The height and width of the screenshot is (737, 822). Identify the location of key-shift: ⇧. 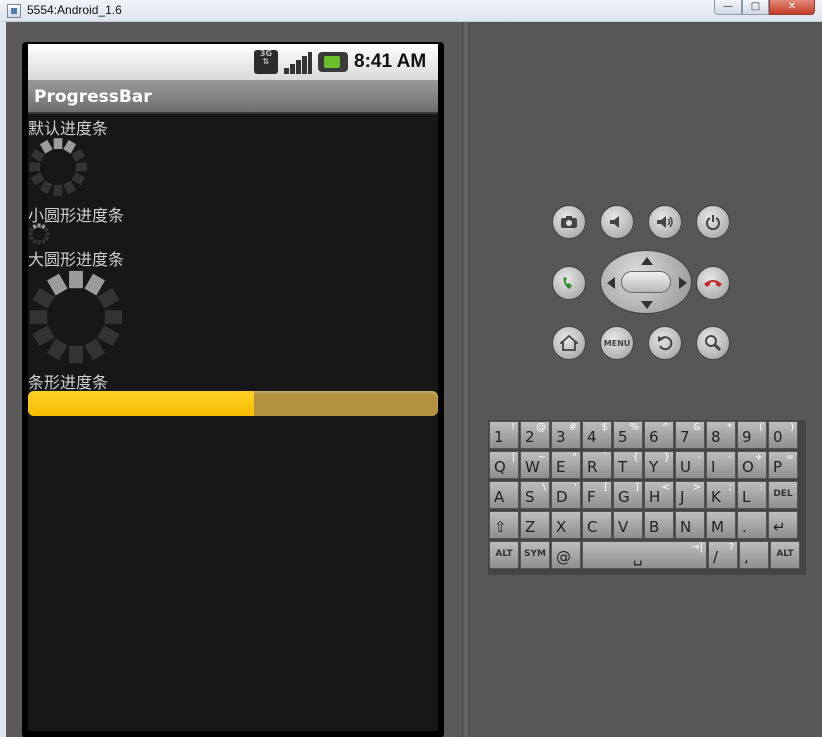
(504, 525).